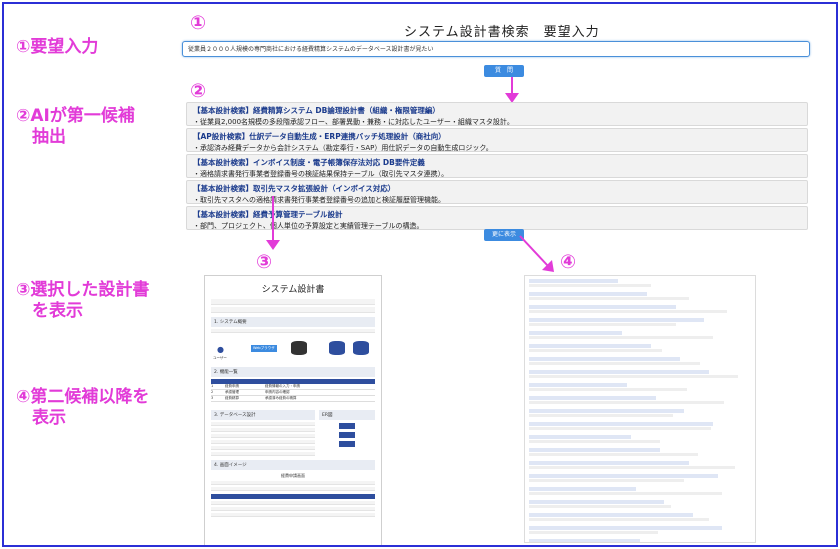  I want to click on step-3-line2: を表示, so click(57, 311).